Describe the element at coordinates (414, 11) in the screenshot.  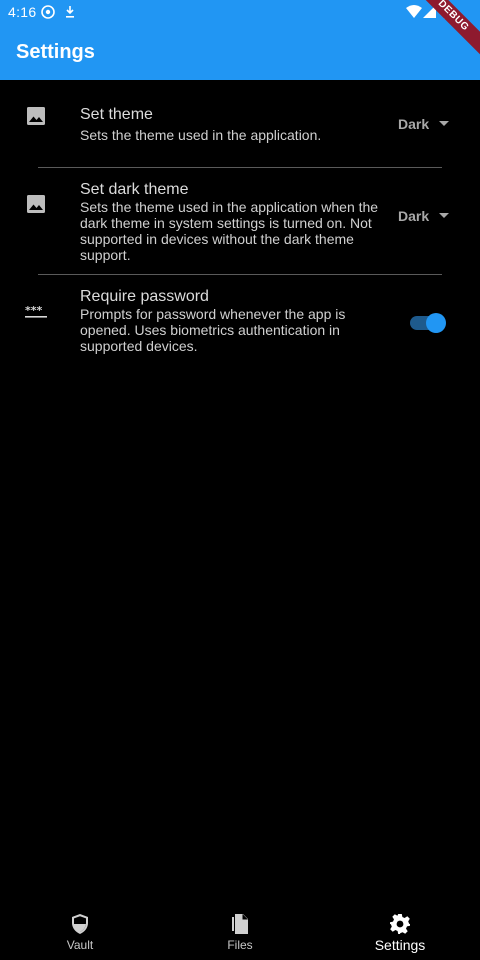
I see `wifi-icon` at that location.